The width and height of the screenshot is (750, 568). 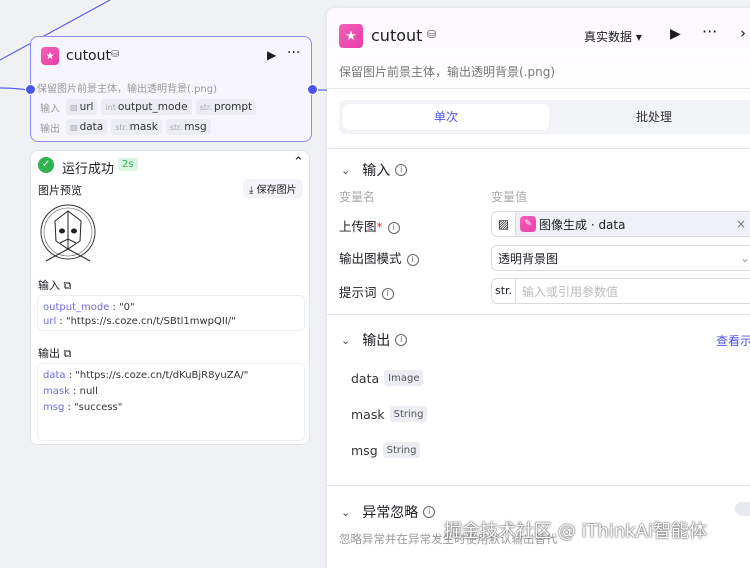 I want to click on upload-image-field: ▨ ✎ 图像生成 · data ×, so click(x=620, y=224).